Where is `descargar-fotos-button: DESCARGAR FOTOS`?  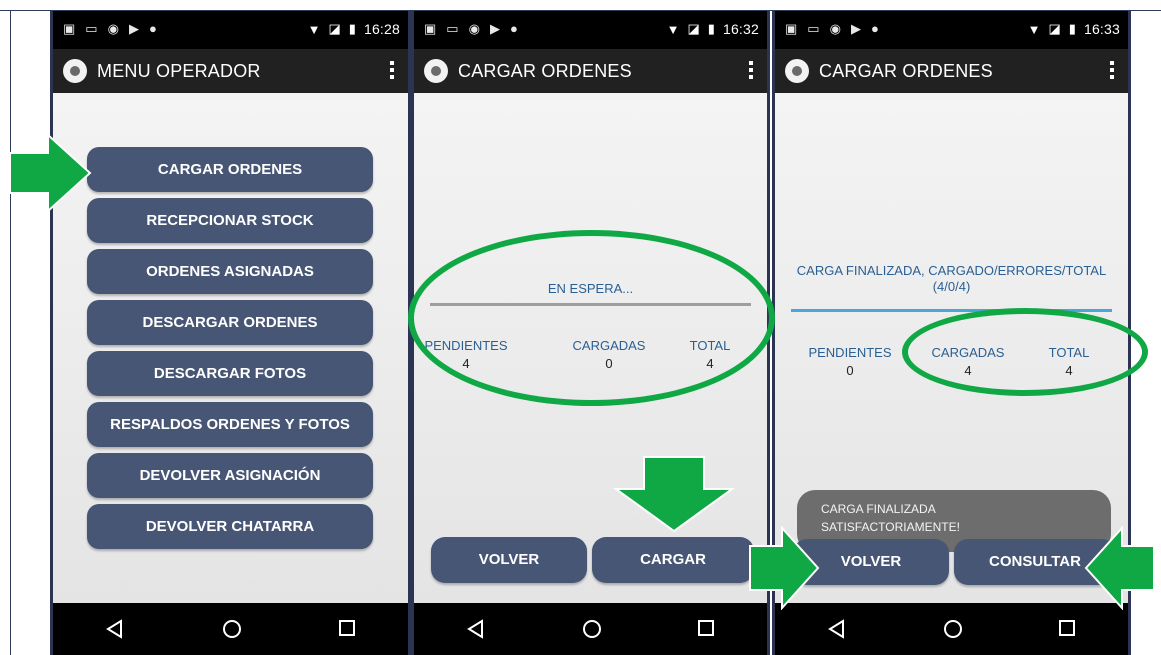
descargar-fotos-button: DESCARGAR FOTOS is located at coordinates (230, 373).